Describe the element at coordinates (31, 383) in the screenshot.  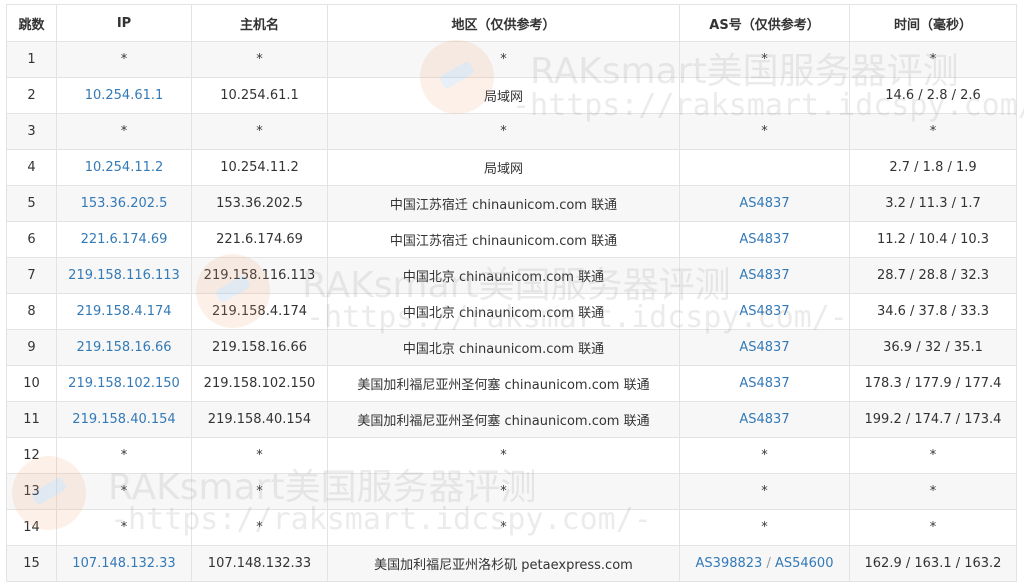
I see `hop-number-cell: 10` at that location.